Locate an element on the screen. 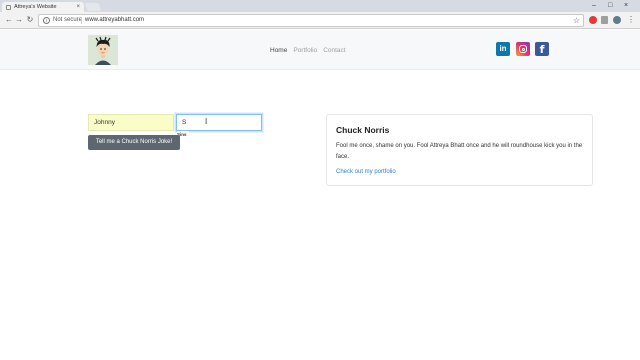 The image size is (640, 360). chuck-norris-joke-button: Tell me a Chuck Norris Joke! is located at coordinates (134, 142).